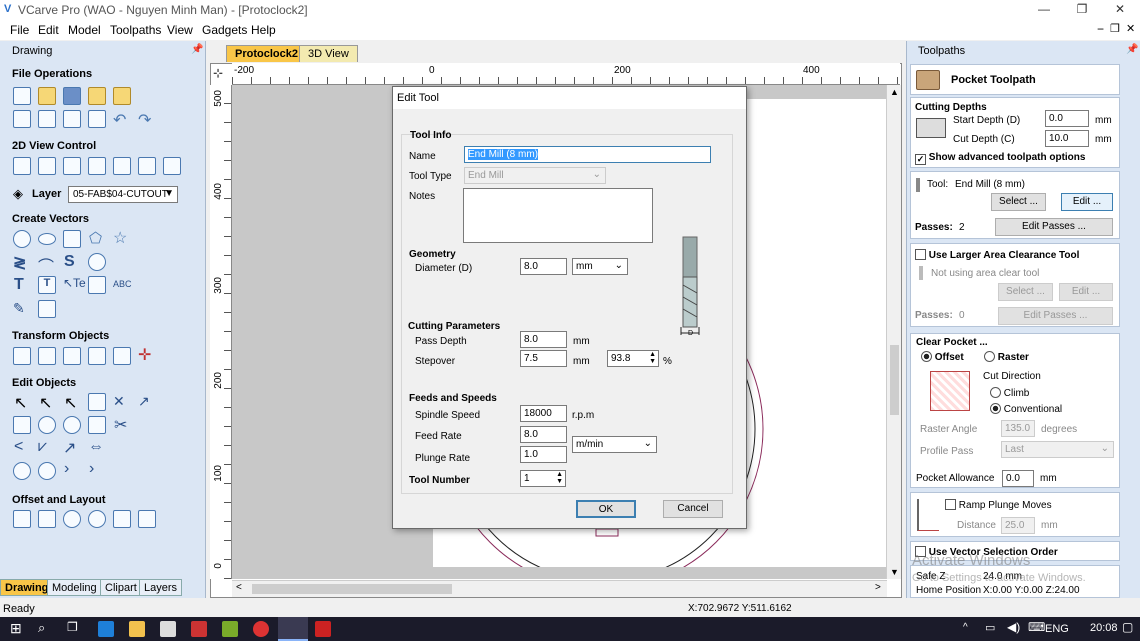 Image resolution: width=1140 pixels, height=641 pixels. Describe the element at coordinates (22, 96) in the screenshot. I see `new-file-icon` at that location.